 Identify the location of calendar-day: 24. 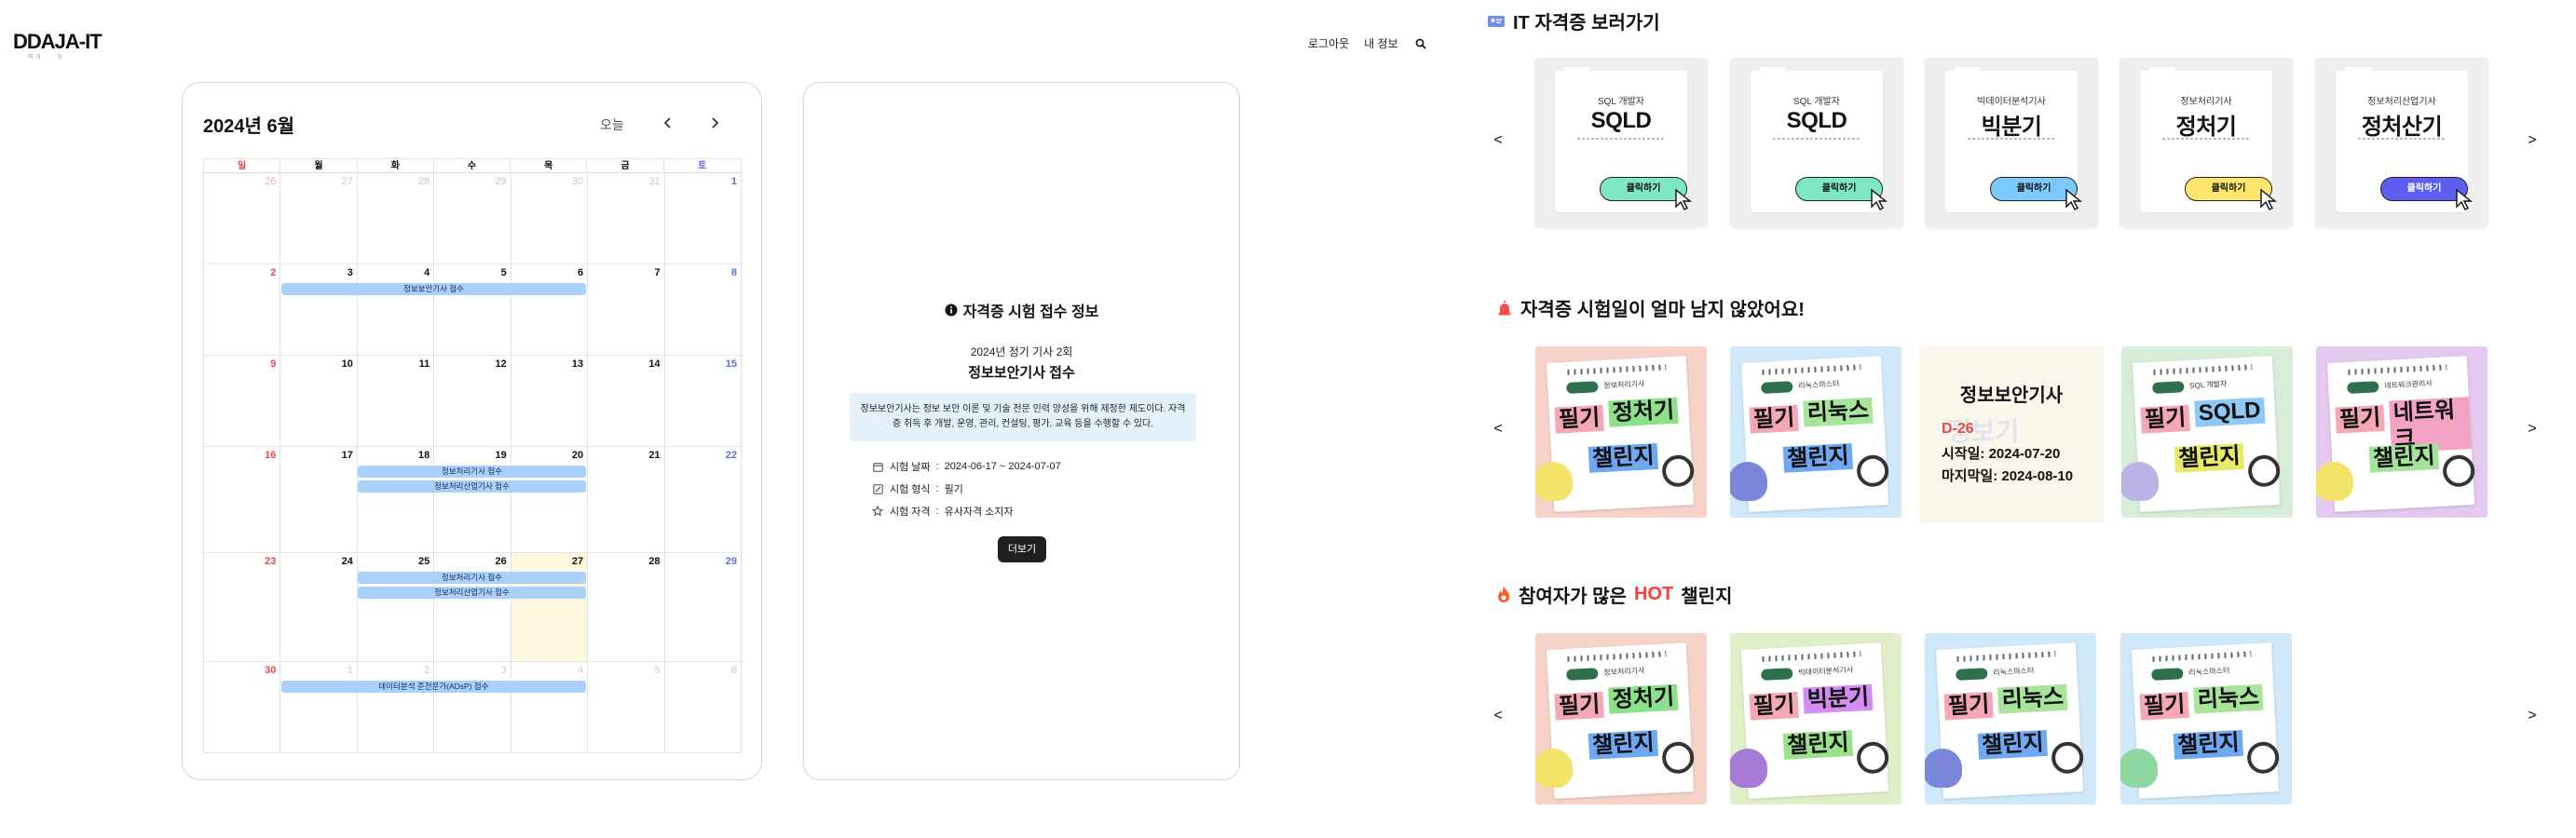
(319, 607).